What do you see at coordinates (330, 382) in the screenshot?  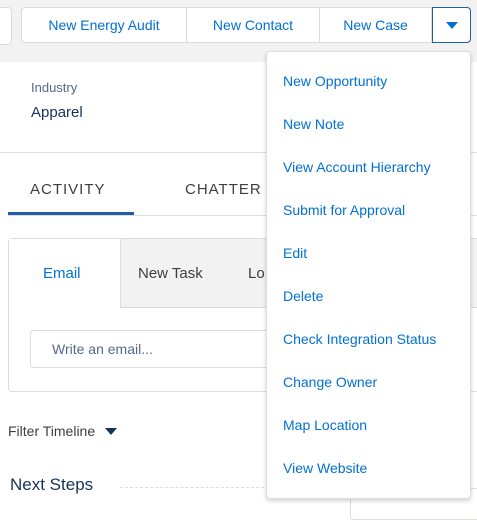 I see `menu-item-change-owner: Change Owner` at bounding box center [330, 382].